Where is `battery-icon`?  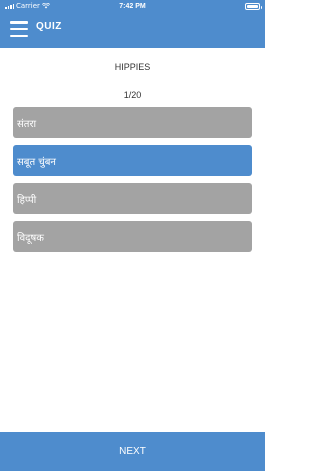 battery-icon is located at coordinates (253, 6).